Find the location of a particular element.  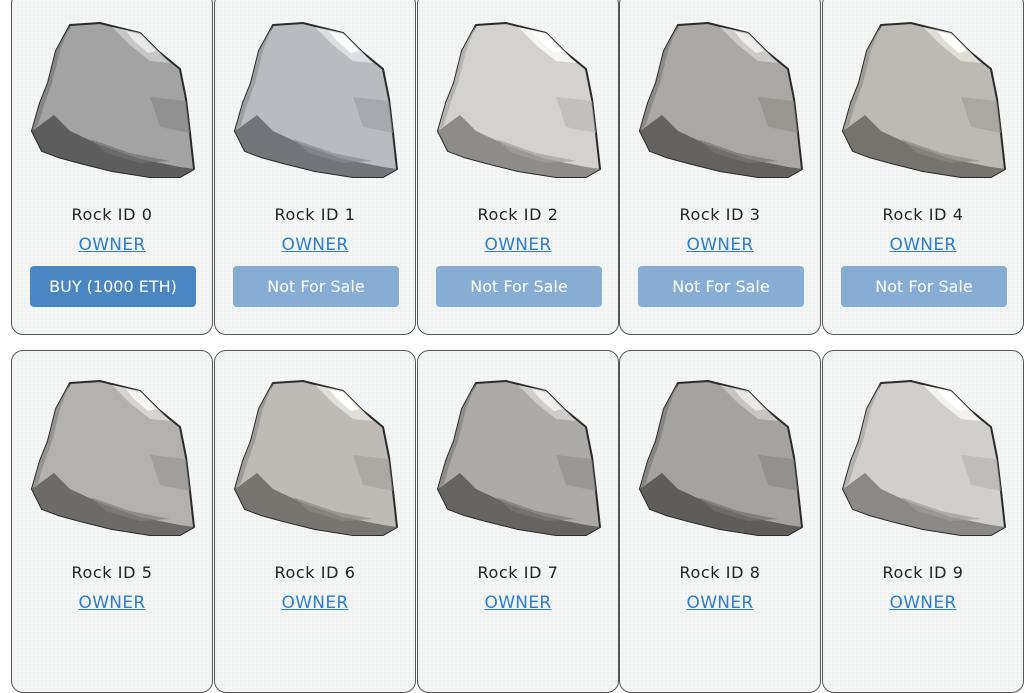

rock-card-6: Rock ID 6 OWNER is located at coordinates (315, 521).